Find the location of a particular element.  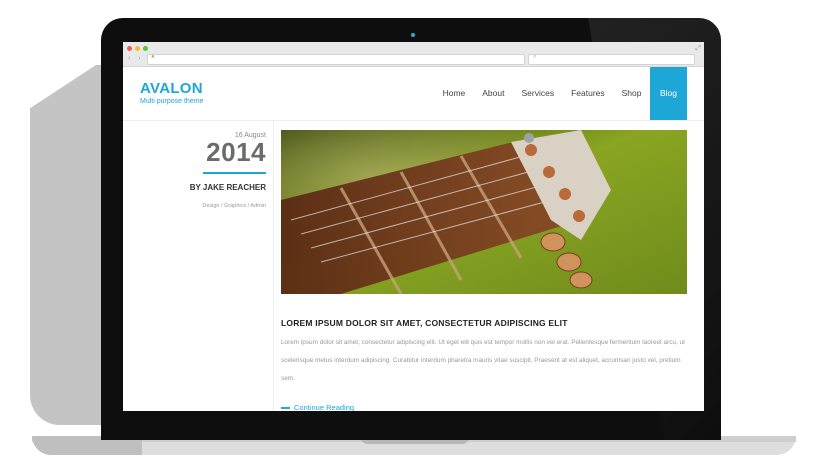

site-tagline: Multi purpose theme is located at coordinates (172, 101).